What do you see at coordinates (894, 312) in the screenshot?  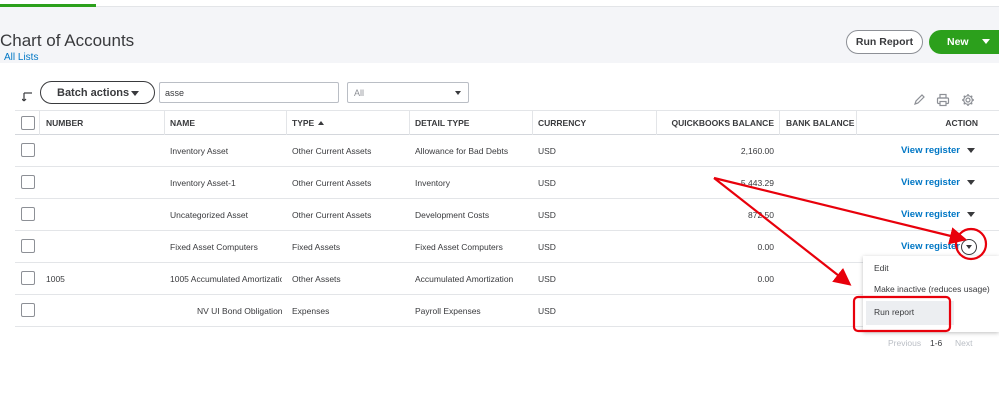 I see `menu-item-run-report: Run report` at bounding box center [894, 312].